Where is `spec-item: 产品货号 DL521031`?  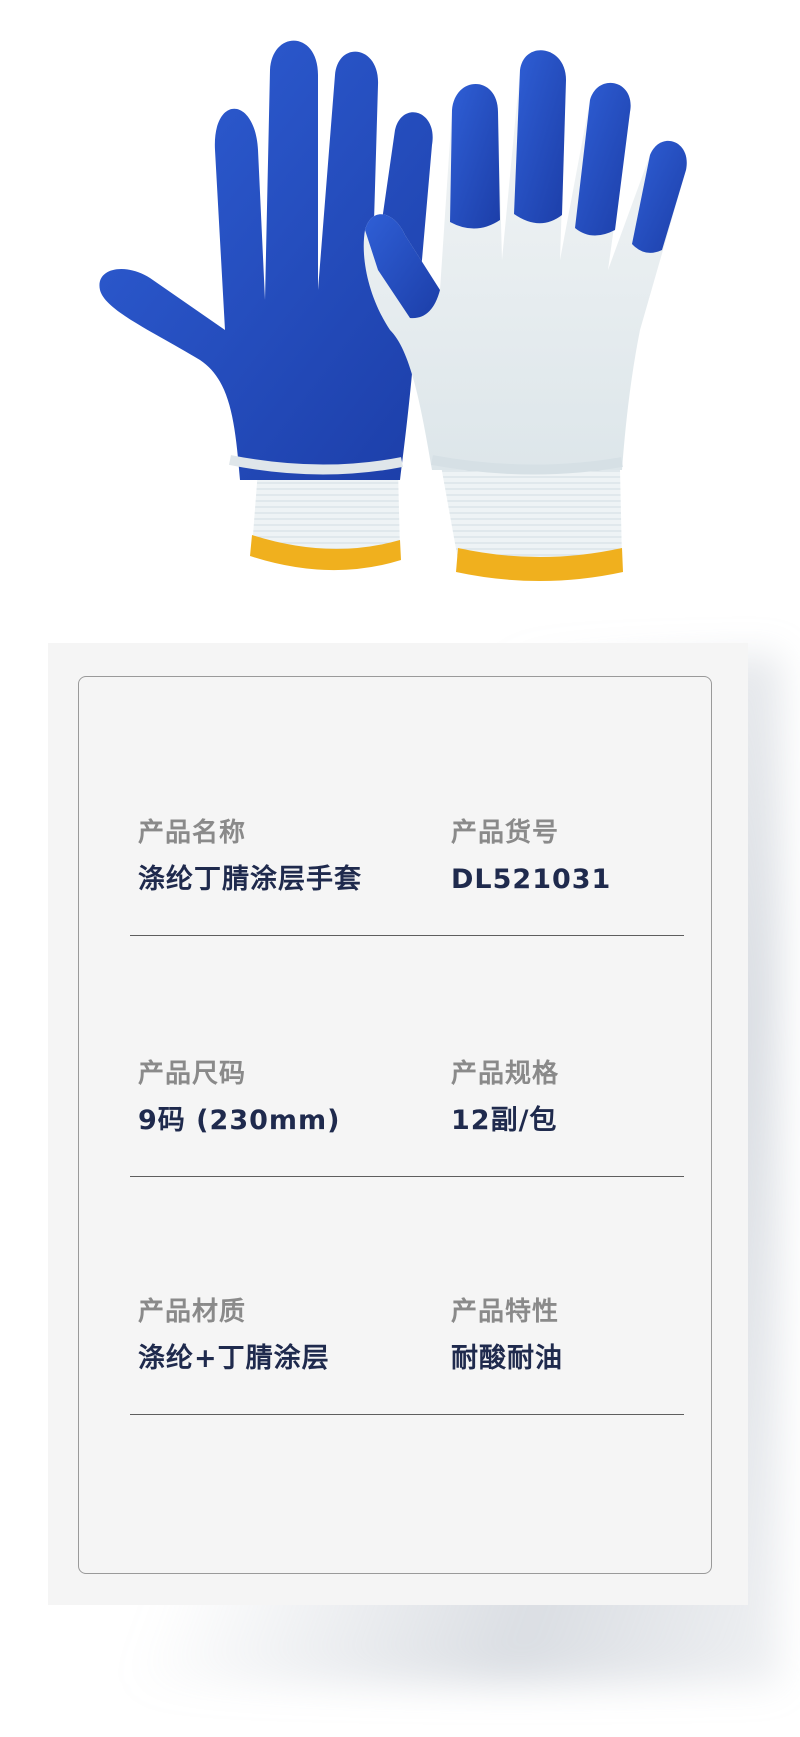 spec-item: 产品货号 DL521031 is located at coordinates (581, 857).